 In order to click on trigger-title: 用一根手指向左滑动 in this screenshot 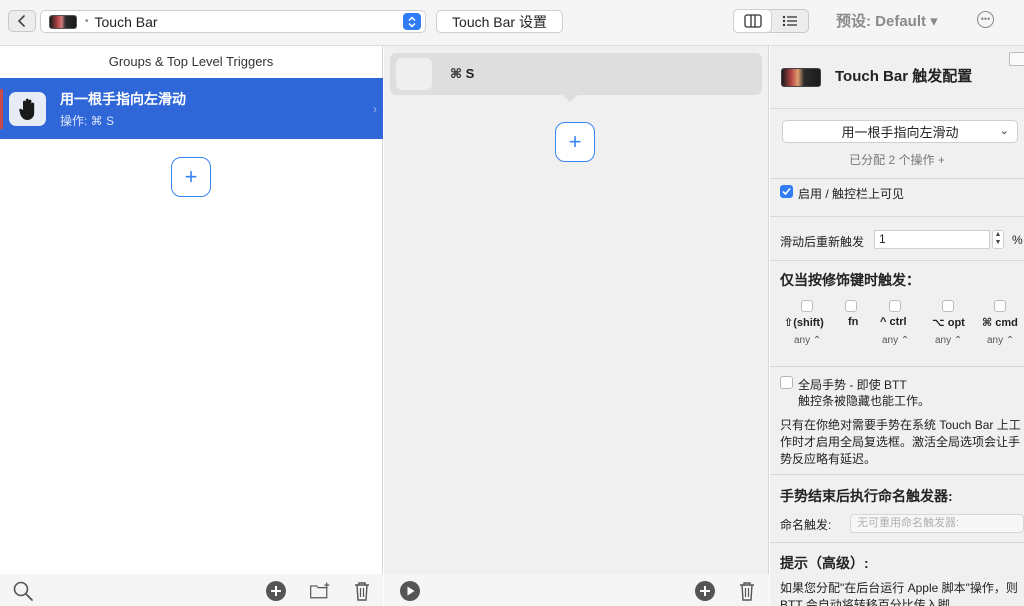, I will do `click(123, 99)`.